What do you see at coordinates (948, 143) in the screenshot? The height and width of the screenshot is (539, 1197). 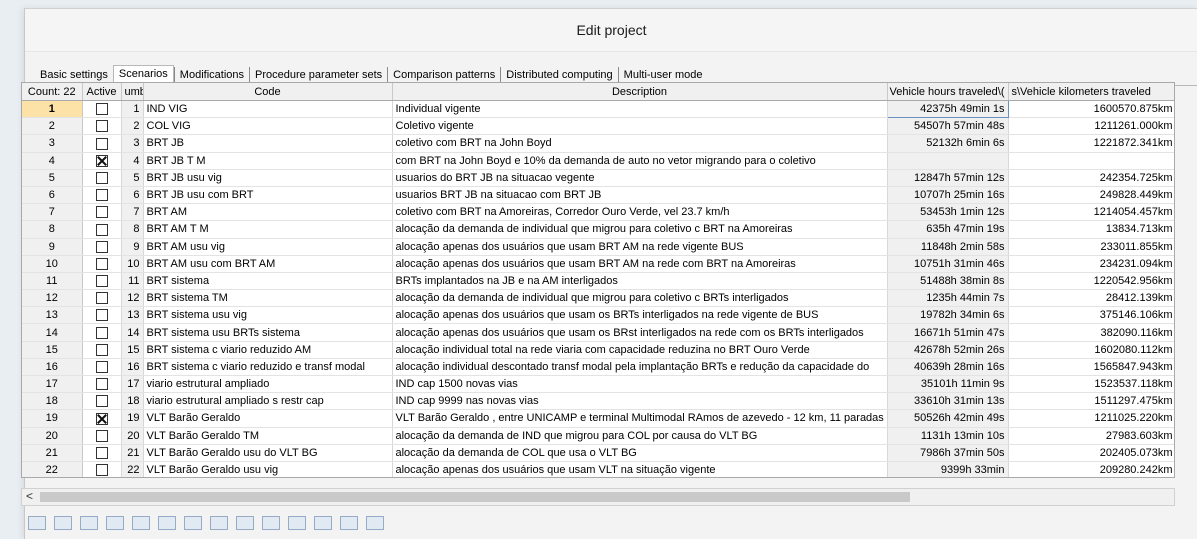 I see `vehicle-hours-cell: 52132h 6min 6s` at bounding box center [948, 143].